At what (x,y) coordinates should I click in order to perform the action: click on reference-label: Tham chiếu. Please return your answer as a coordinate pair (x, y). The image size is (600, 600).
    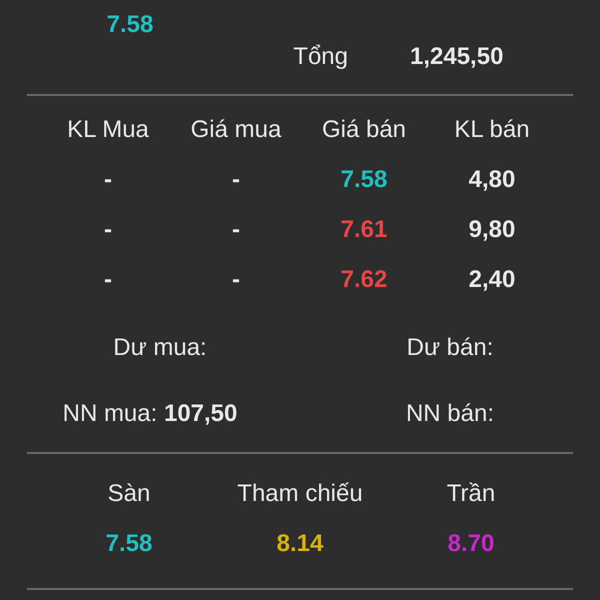
    Looking at the image, I should click on (300, 494).